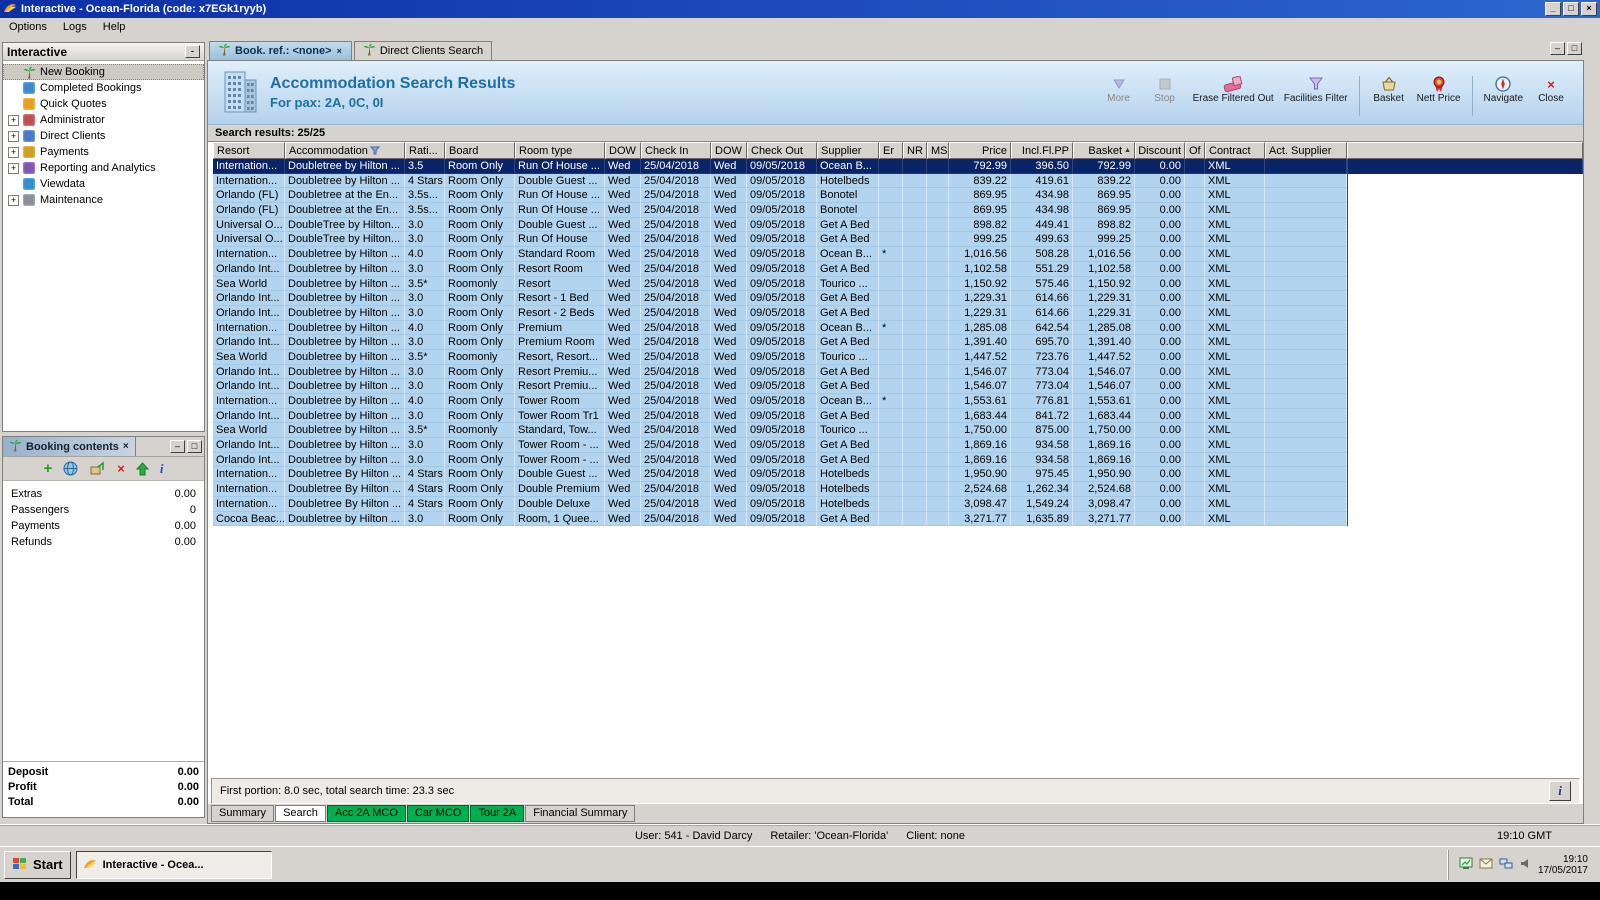  Describe the element at coordinates (1235, 150) in the screenshot. I see `column-header-contract: Contract` at that location.